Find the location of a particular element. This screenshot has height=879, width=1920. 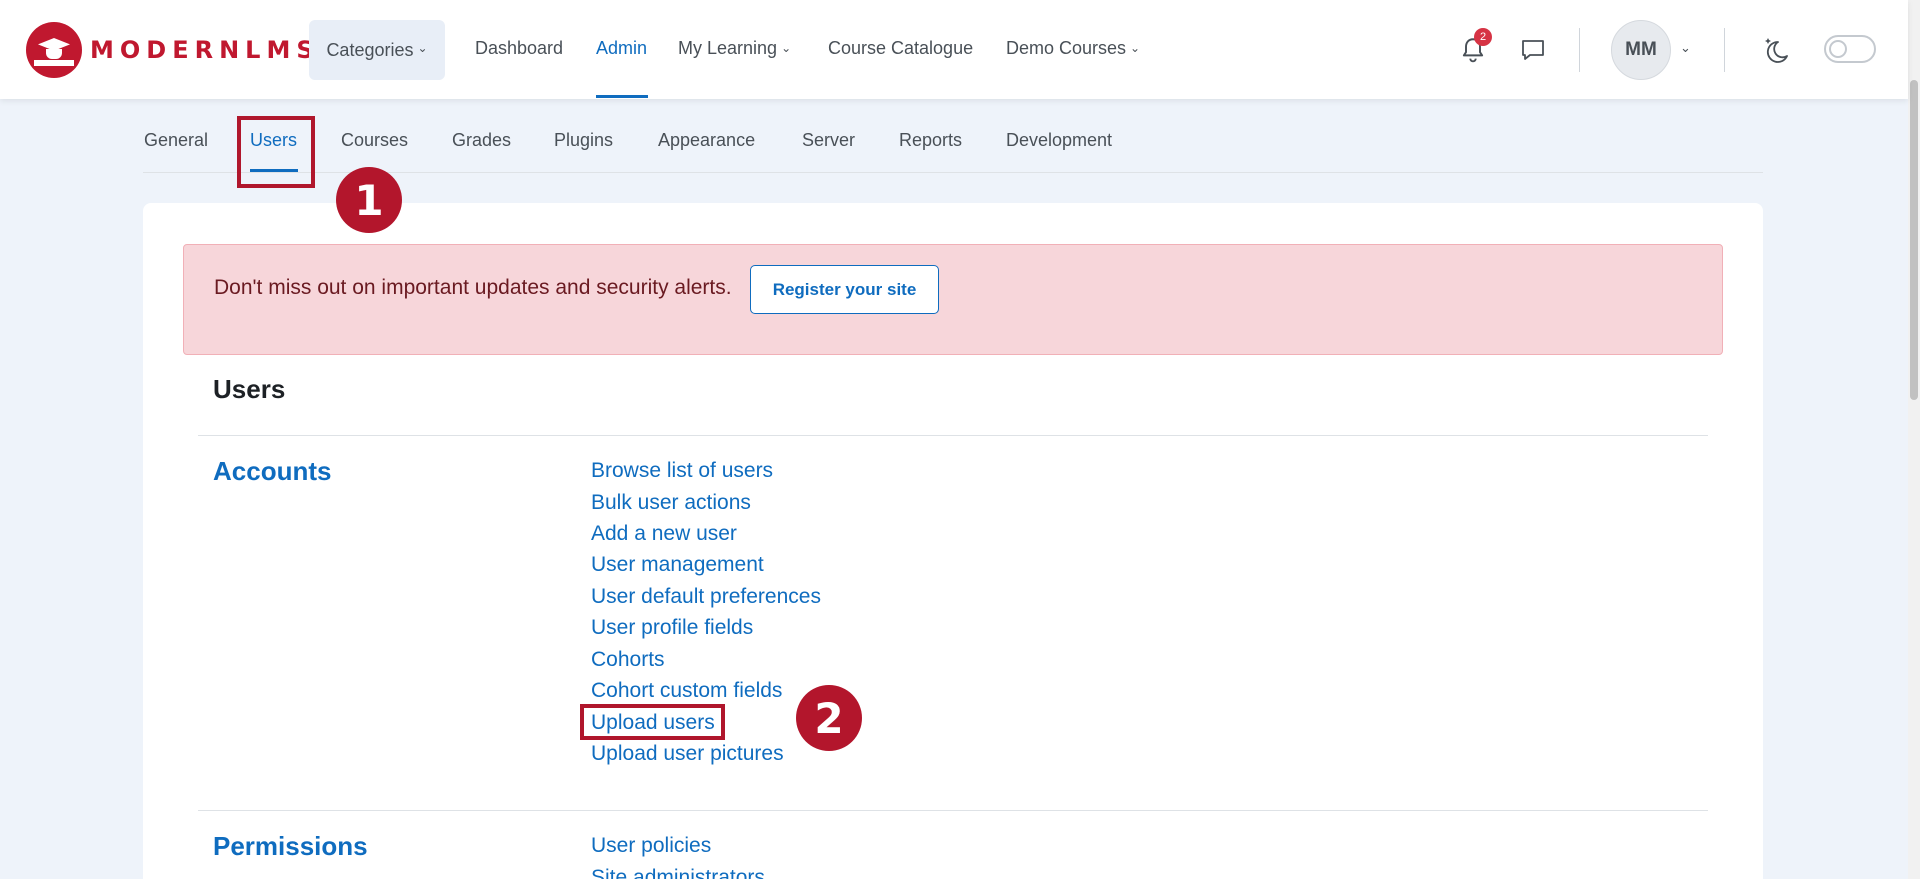

step-marker-1: 1 is located at coordinates (369, 200).